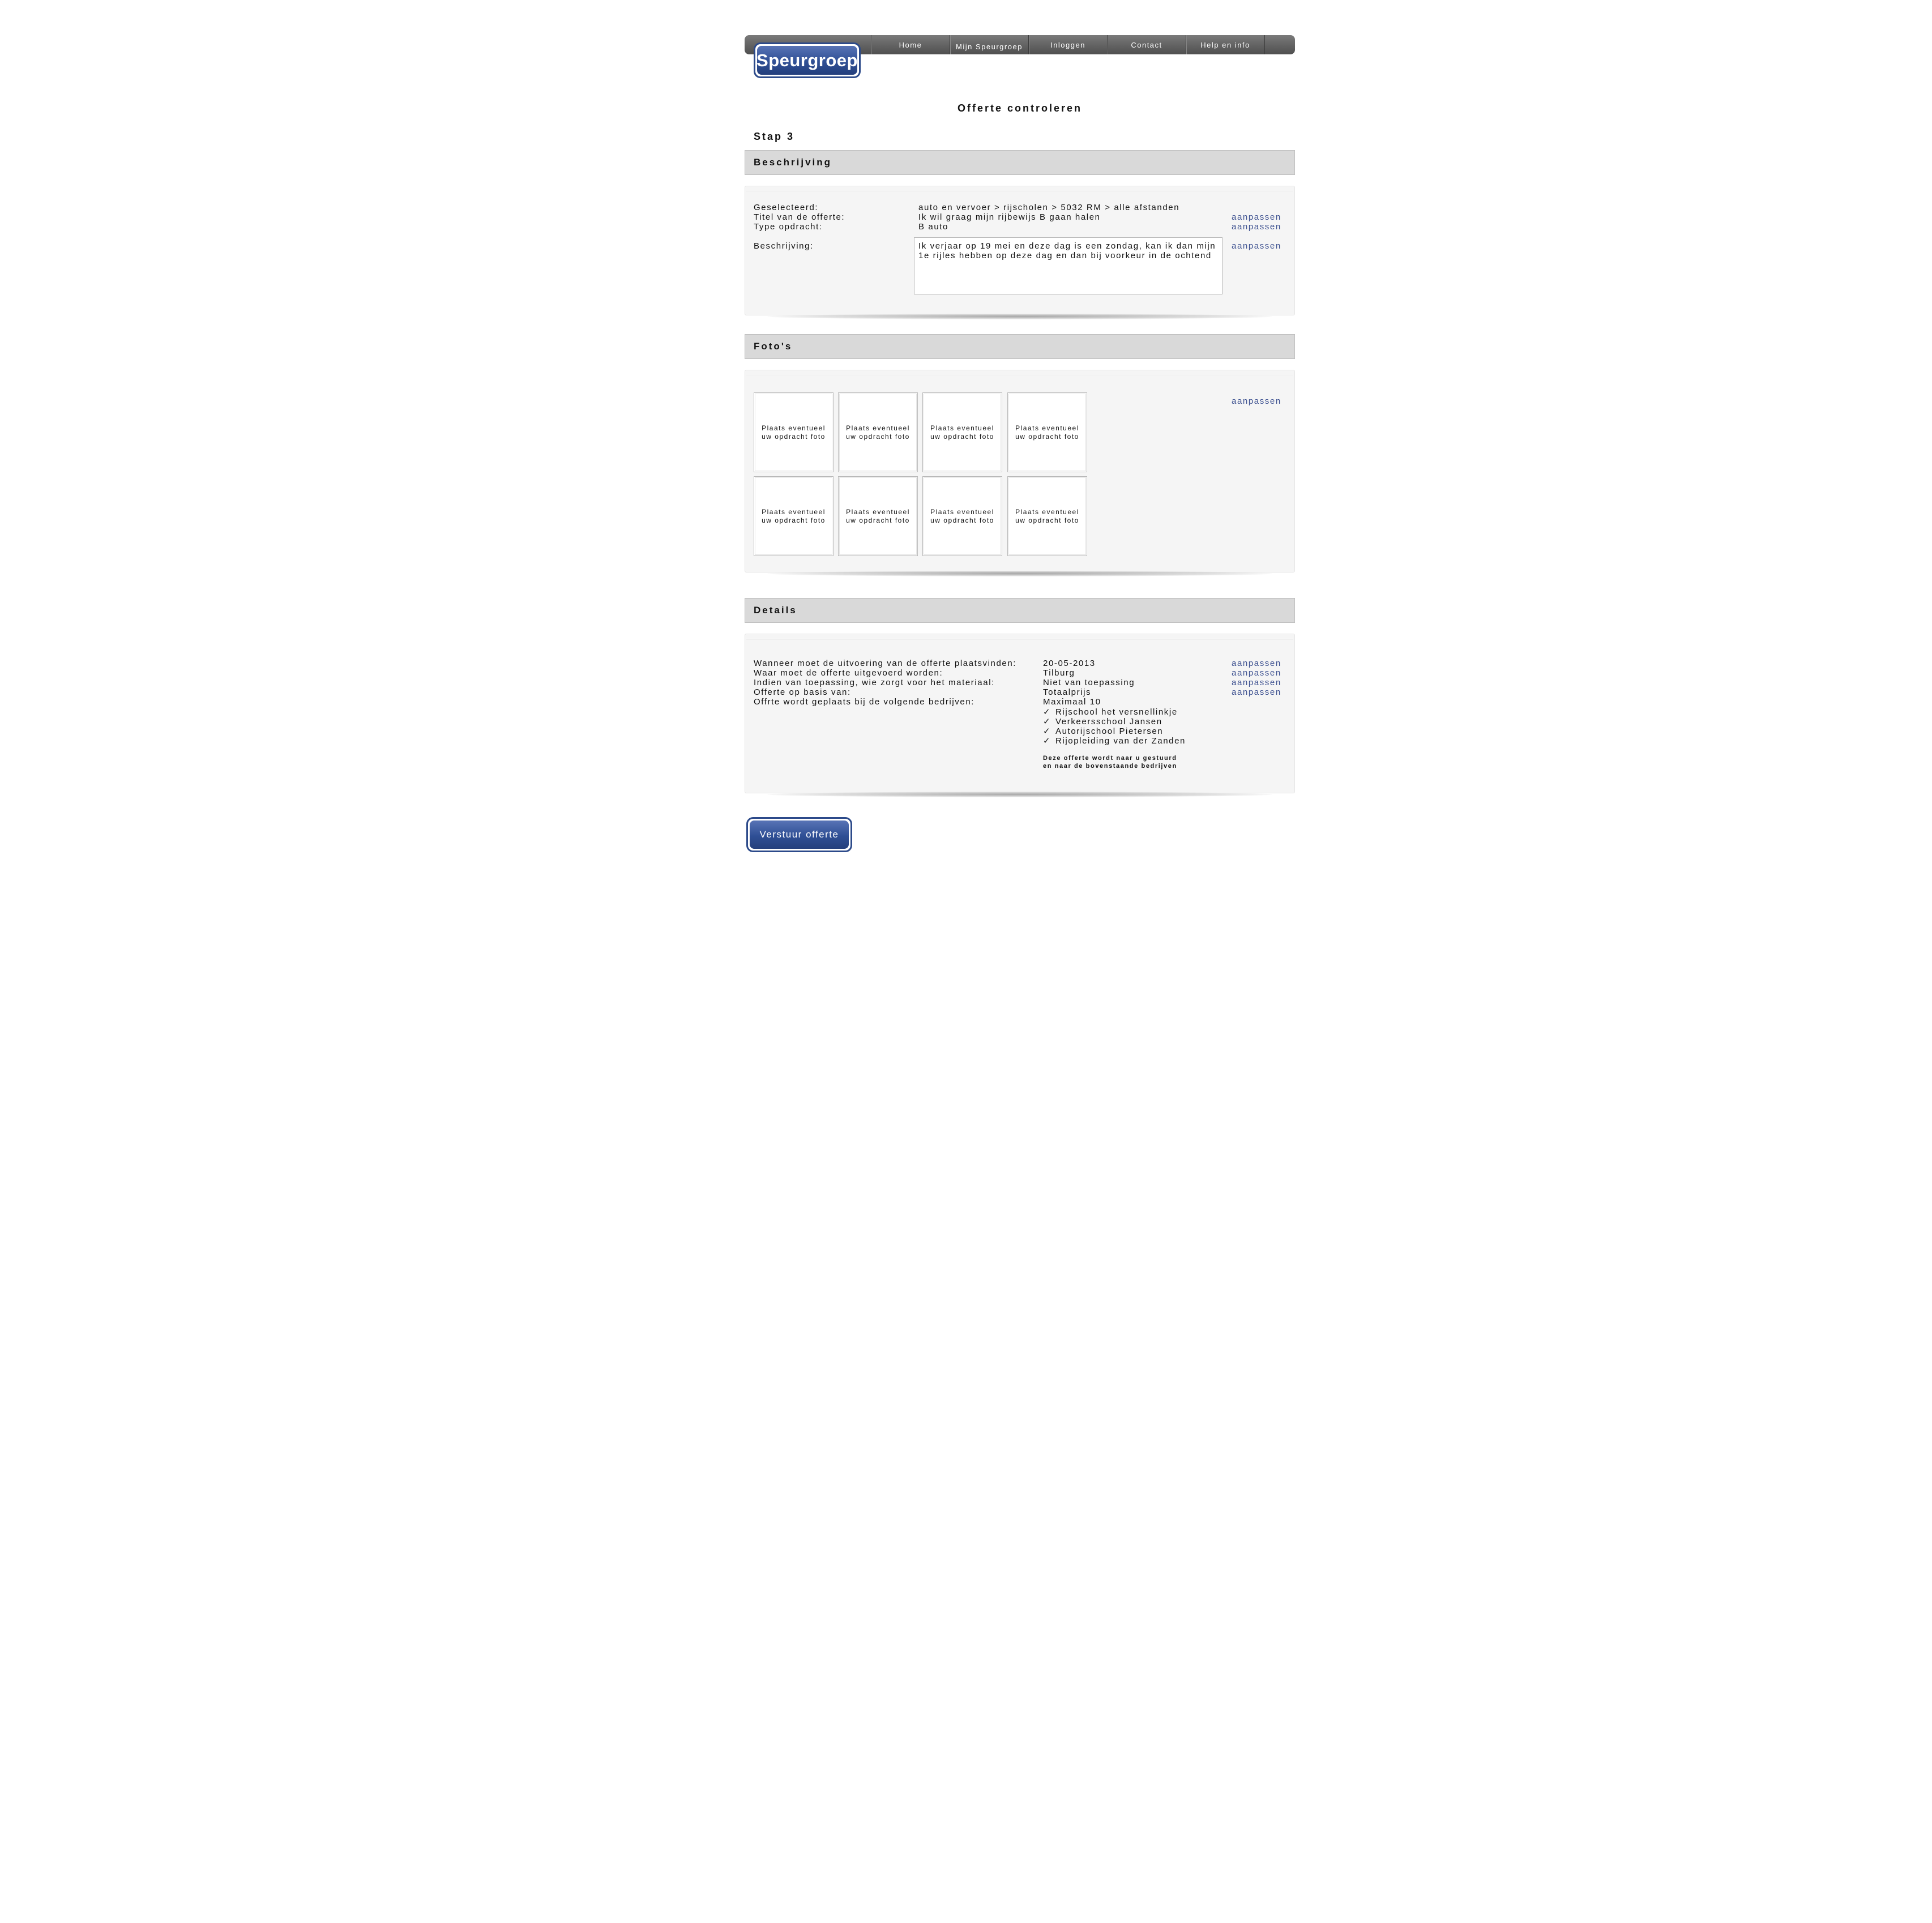 The image size is (1932, 1923). What do you see at coordinates (1264, 45) in the screenshot?
I see `nav-divider` at bounding box center [1264, 45].